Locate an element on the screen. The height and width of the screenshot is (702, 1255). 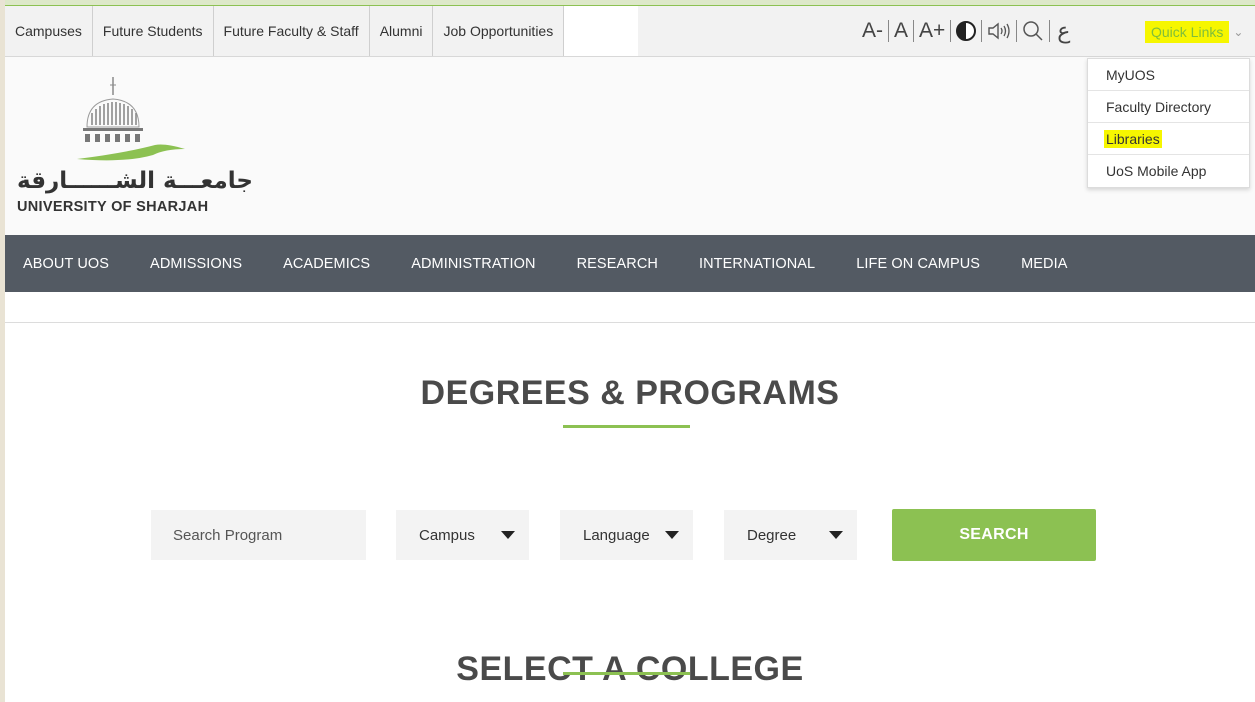
quick-link-label: Faculty Directory is located at coordinates (1159, 106).